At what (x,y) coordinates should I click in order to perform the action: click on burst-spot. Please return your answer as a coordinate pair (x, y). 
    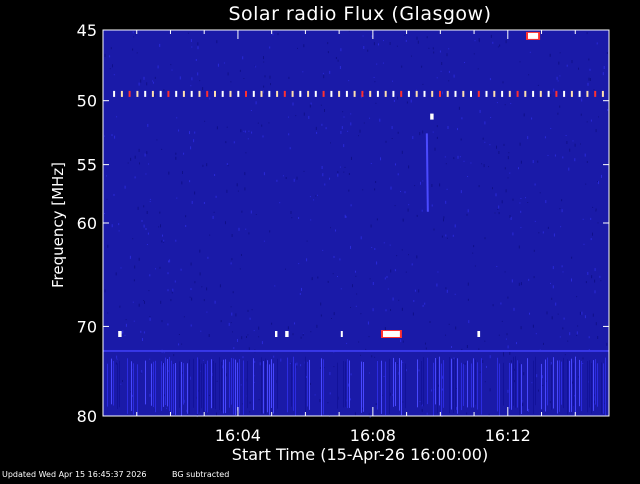
    Looking at the image, I should click on (287, 334).